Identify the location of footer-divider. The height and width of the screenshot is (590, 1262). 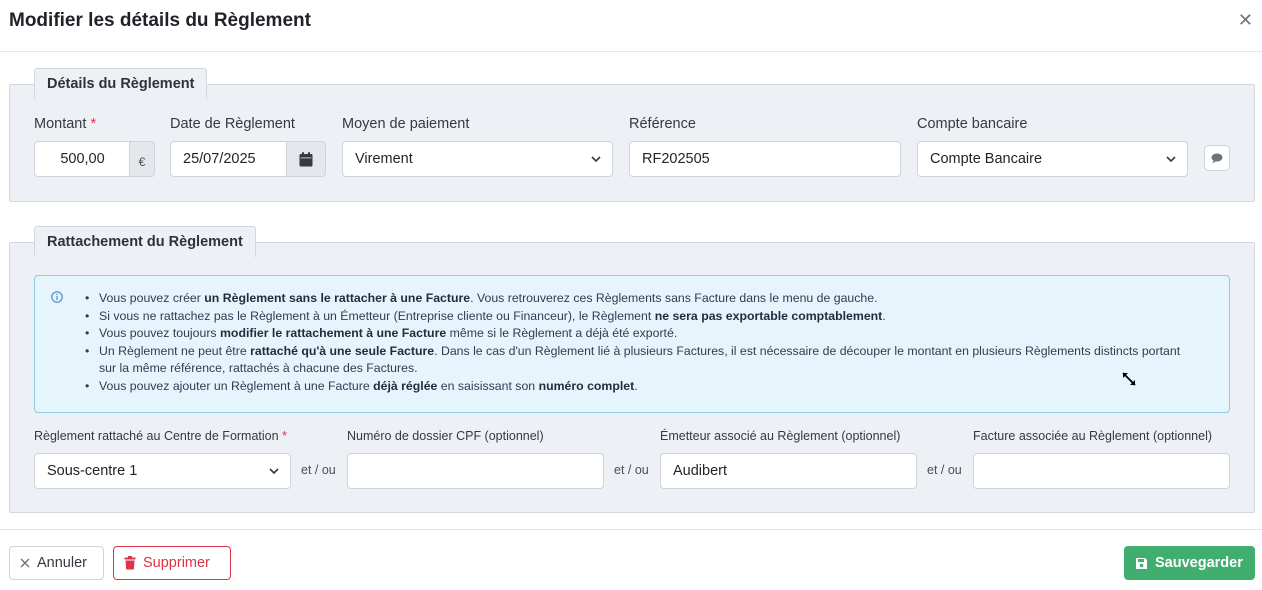
(631, 529).